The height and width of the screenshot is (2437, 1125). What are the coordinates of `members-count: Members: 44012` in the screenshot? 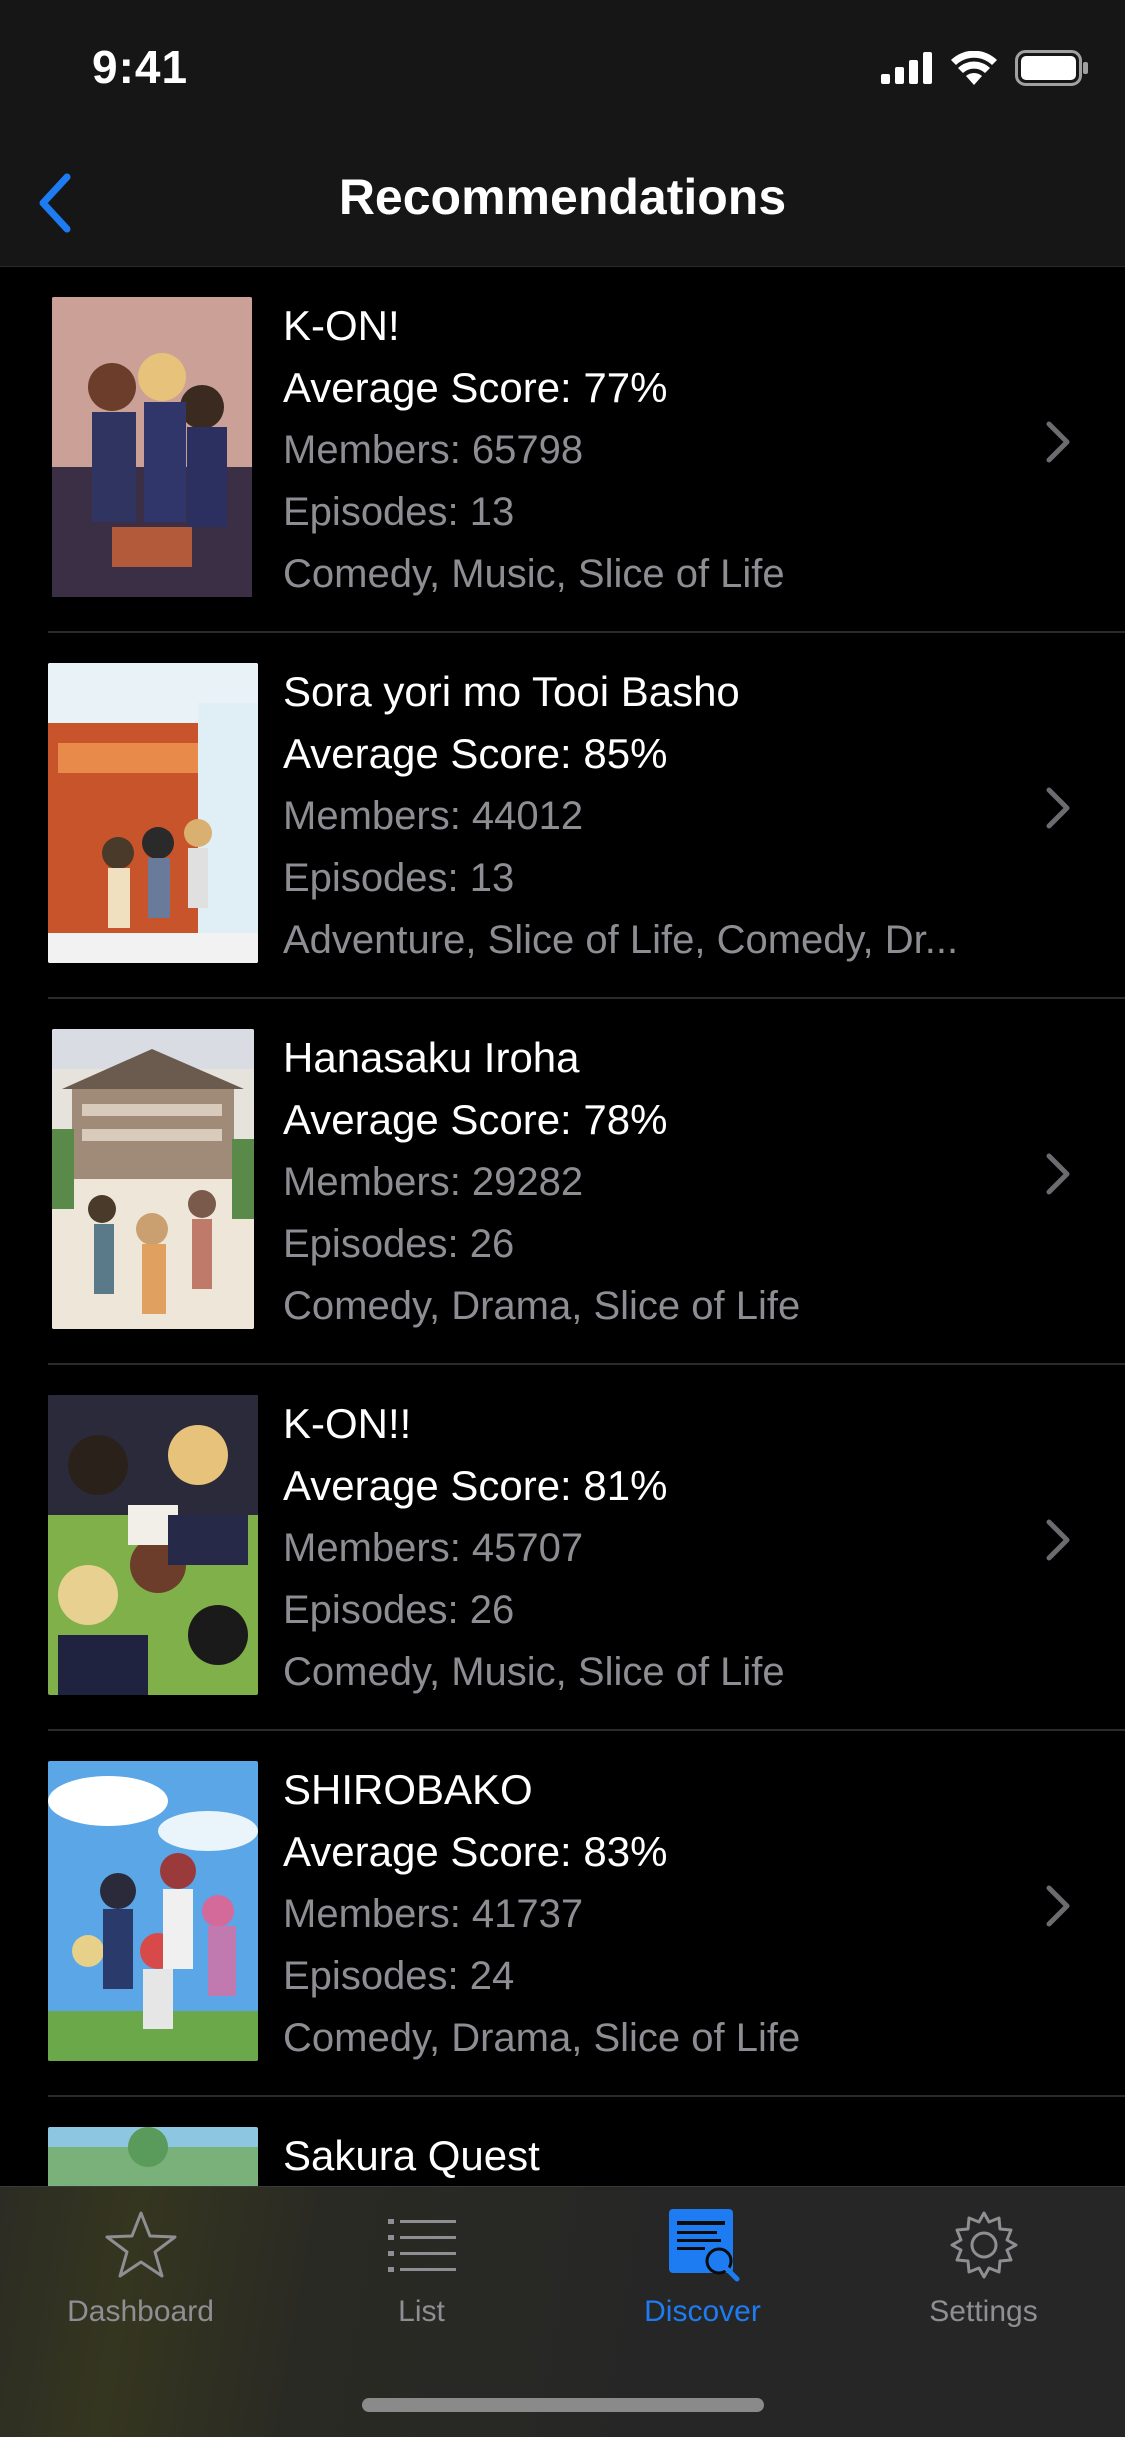 It's located at (433, 816).